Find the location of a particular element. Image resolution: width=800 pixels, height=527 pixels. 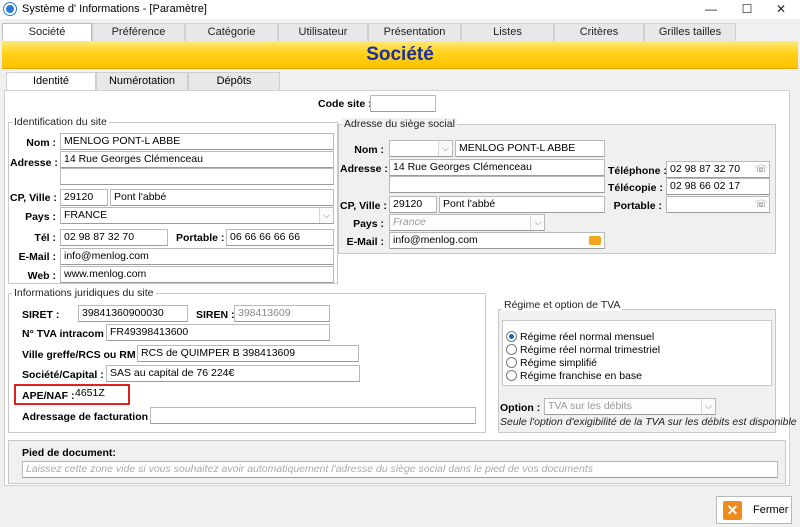

maximize-button: ☐ is located at coordinates (747, 9).